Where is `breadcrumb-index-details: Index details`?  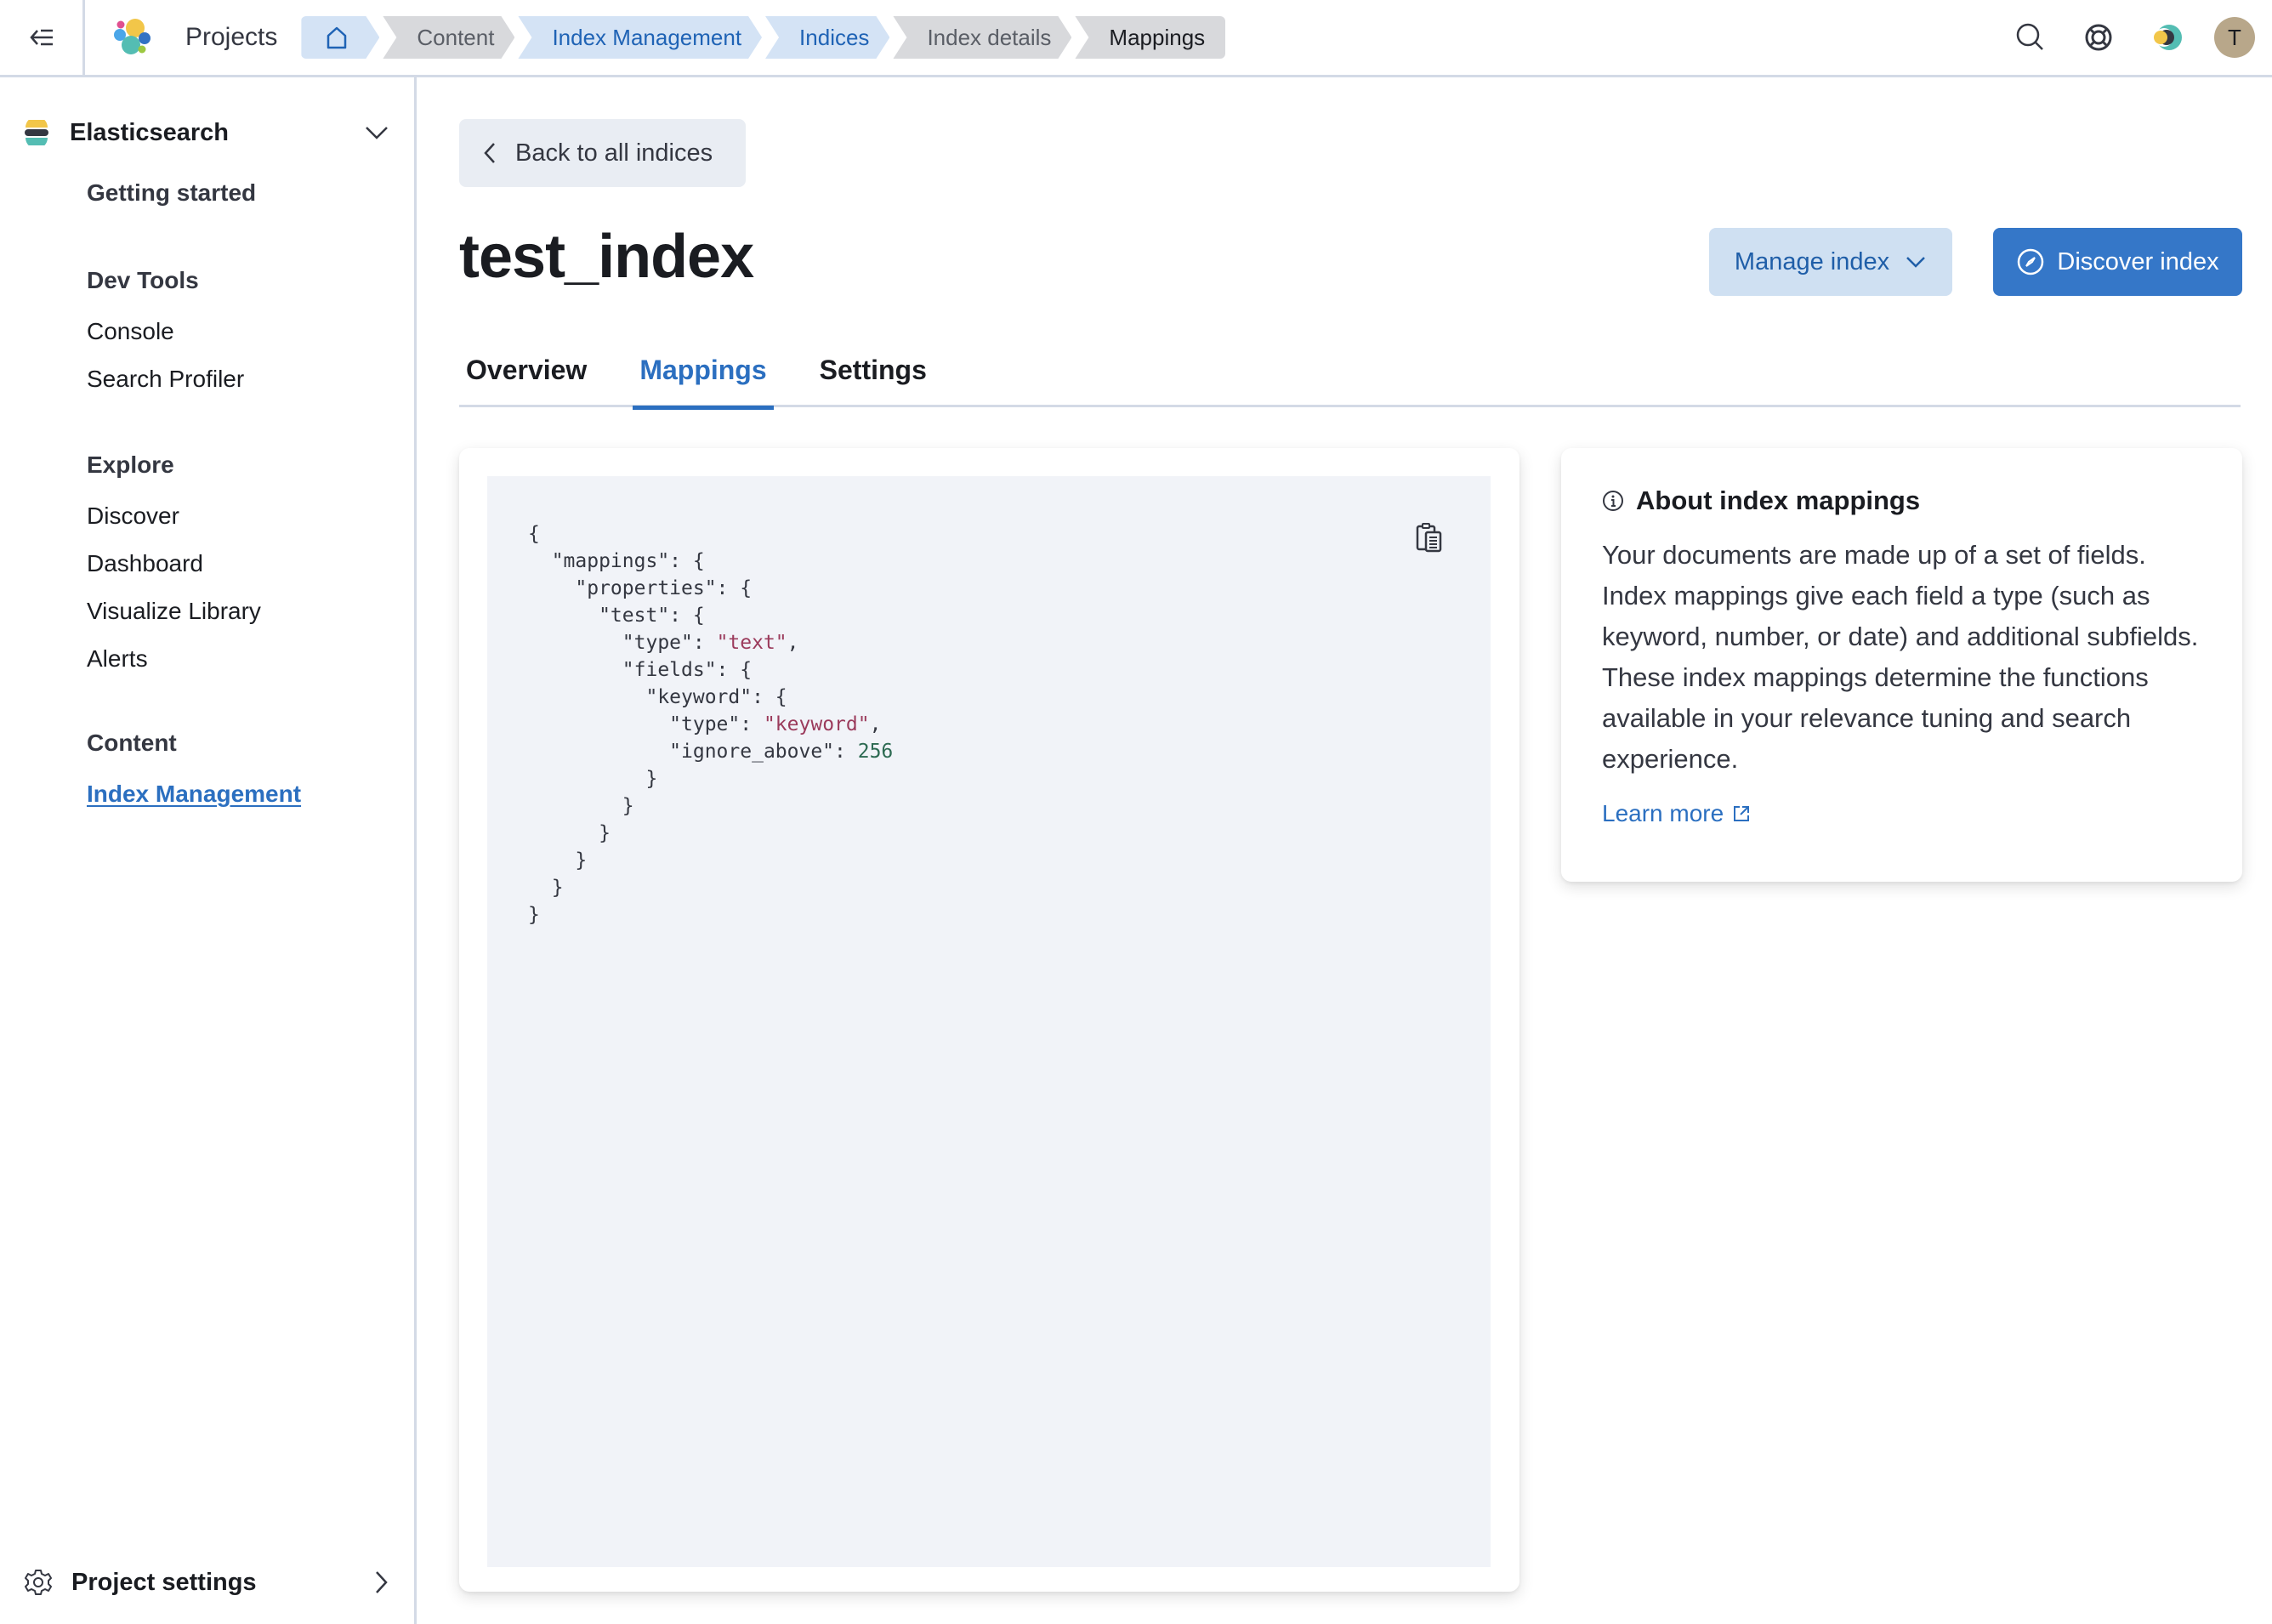 breadcrumb-index-details: Index details is located at coordinates (982, 37).